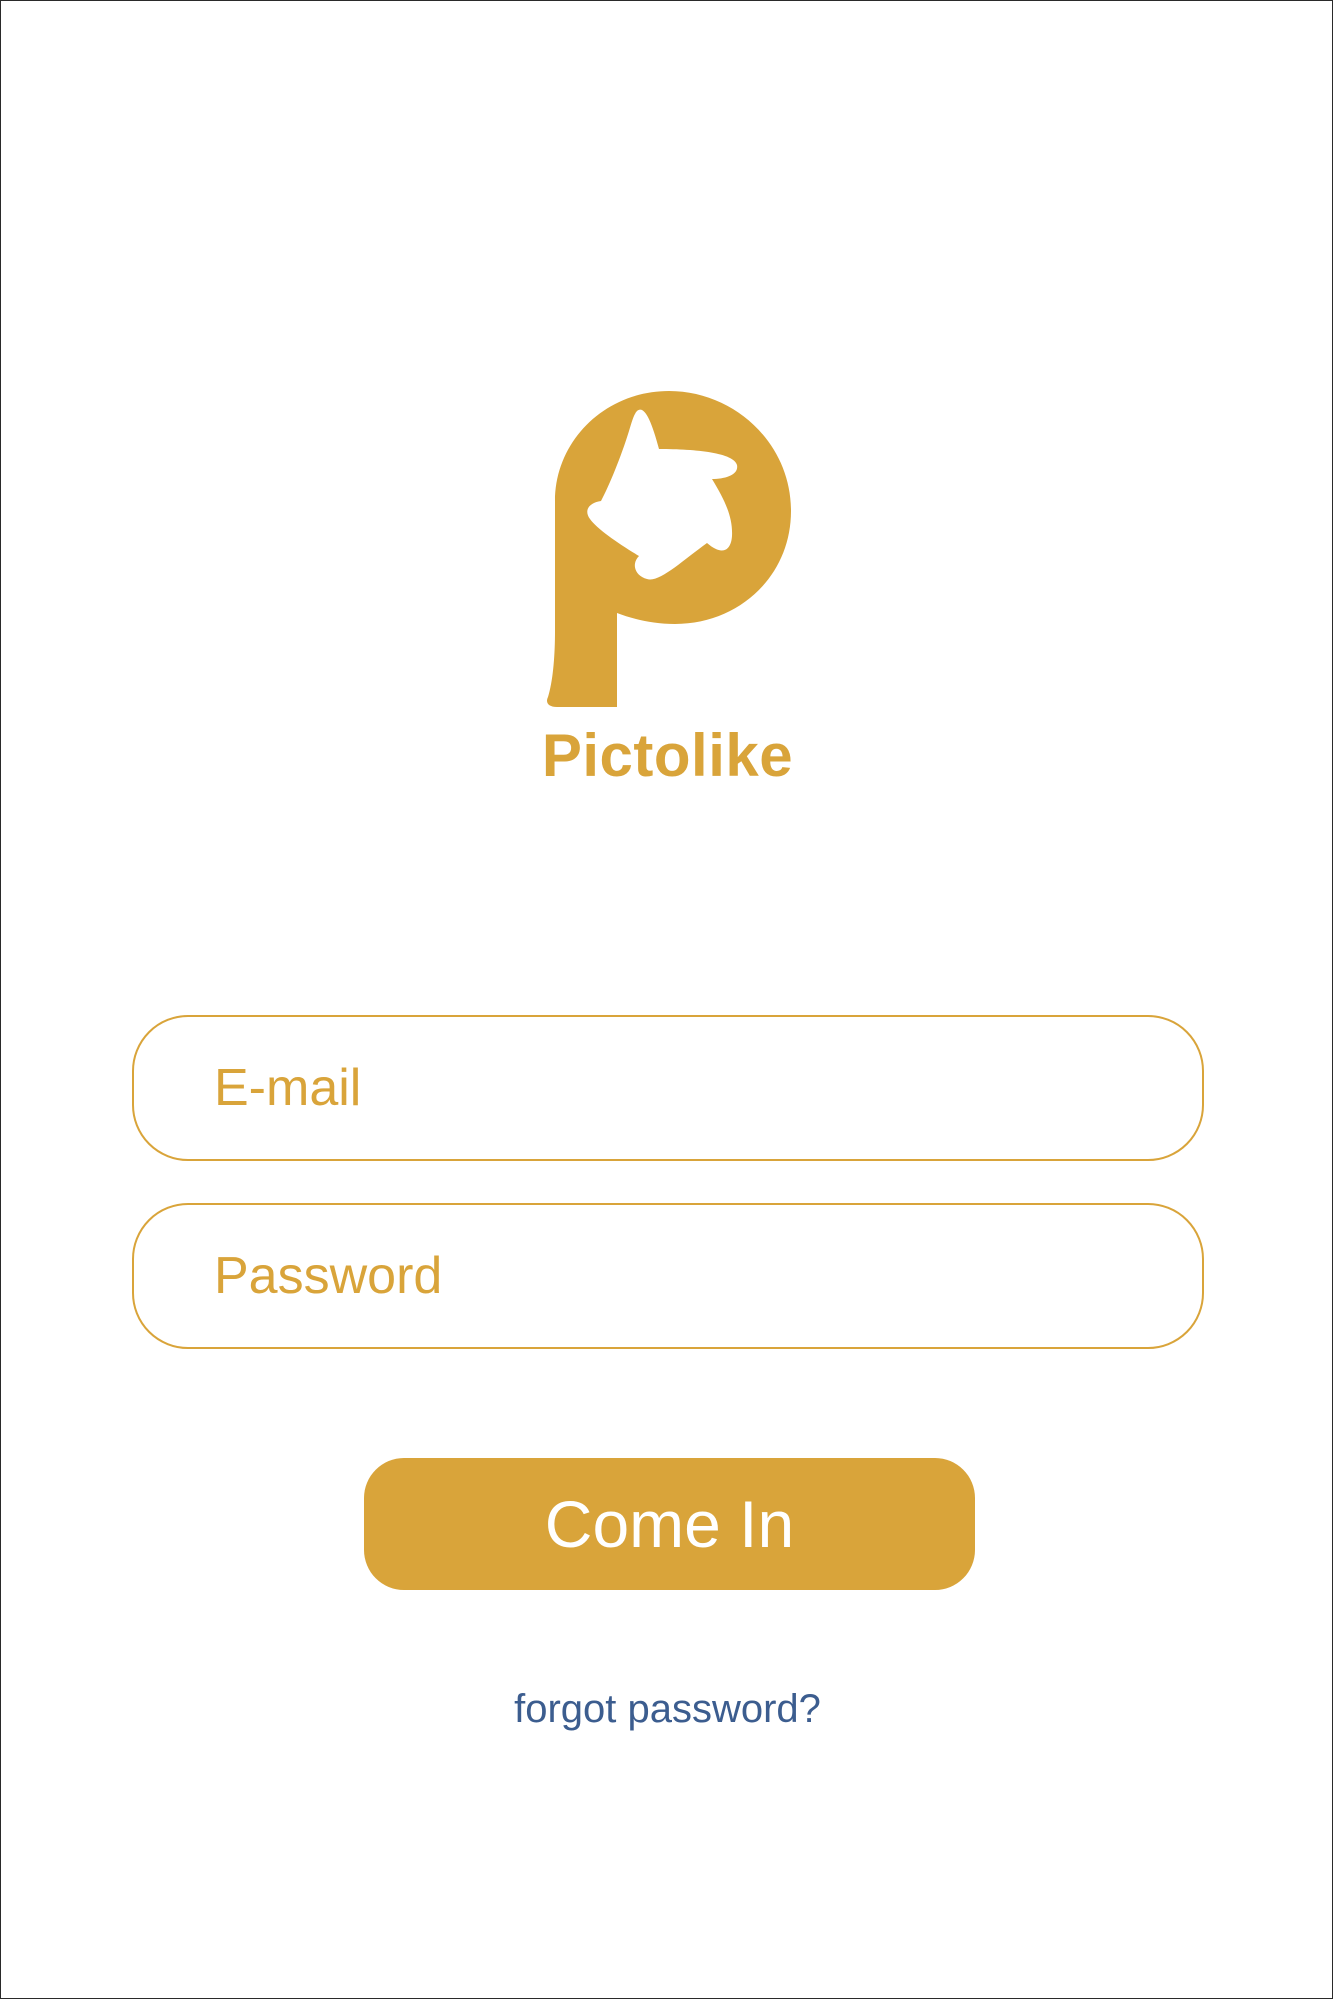  What do you see at coordinates (694, 1276) in the screenshot?
I see `password-input` at bounding box center [694, 1276].